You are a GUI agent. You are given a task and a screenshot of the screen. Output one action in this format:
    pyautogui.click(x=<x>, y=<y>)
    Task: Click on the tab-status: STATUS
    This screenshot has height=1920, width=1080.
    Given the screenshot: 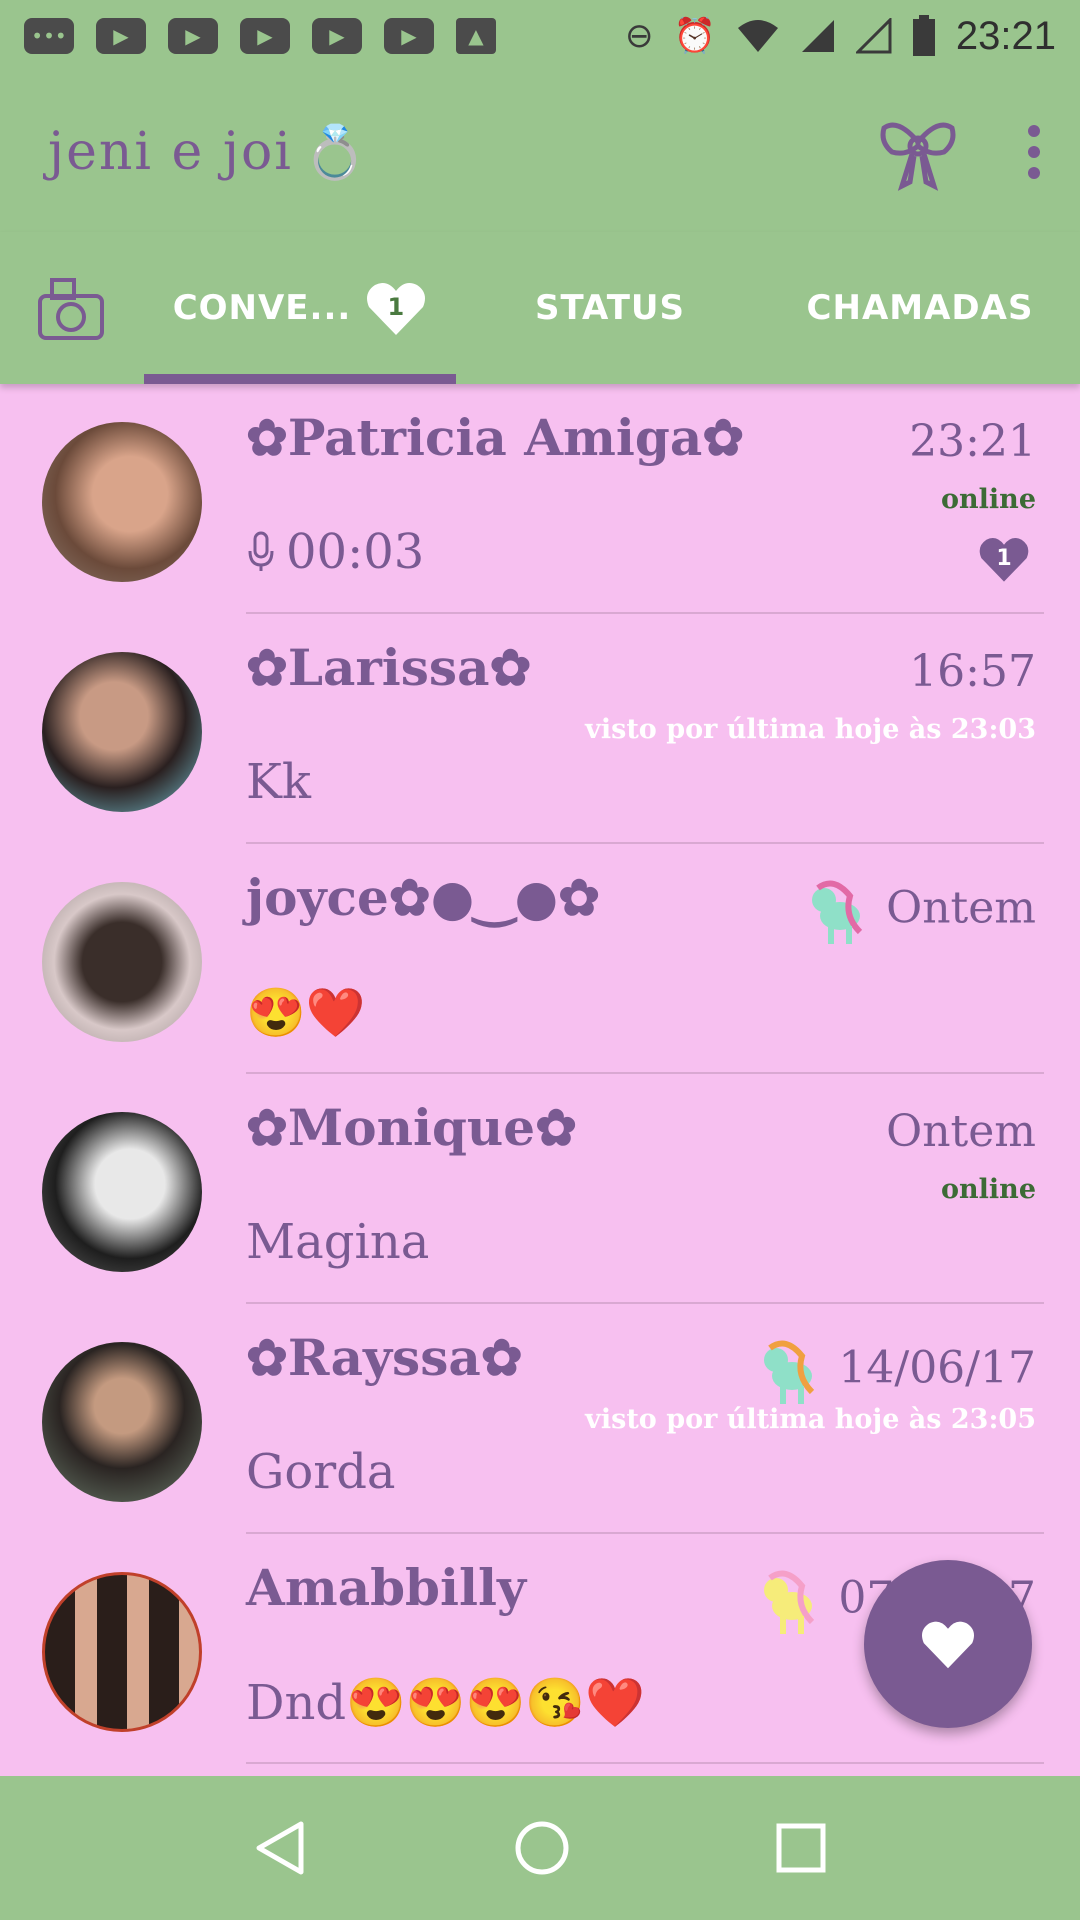 What is the action you would take?
    pyautogui.click(x=610, y=308)
    